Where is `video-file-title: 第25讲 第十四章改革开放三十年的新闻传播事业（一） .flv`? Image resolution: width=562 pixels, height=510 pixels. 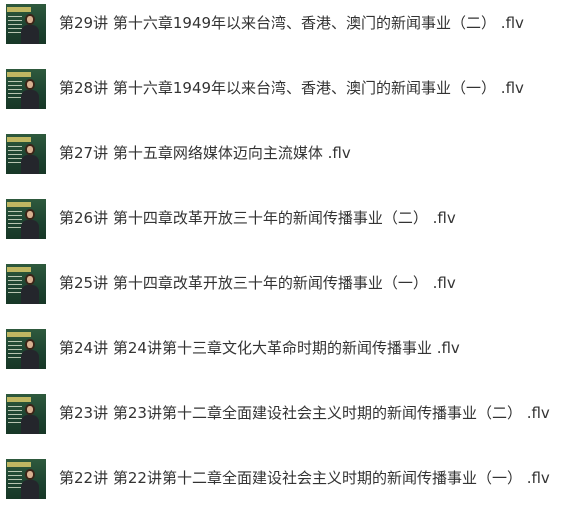 video-file-title: 第25讲 第十四章改革开放三十年的新闻传播事业（一） .flv is located at coordinates (257, 283).